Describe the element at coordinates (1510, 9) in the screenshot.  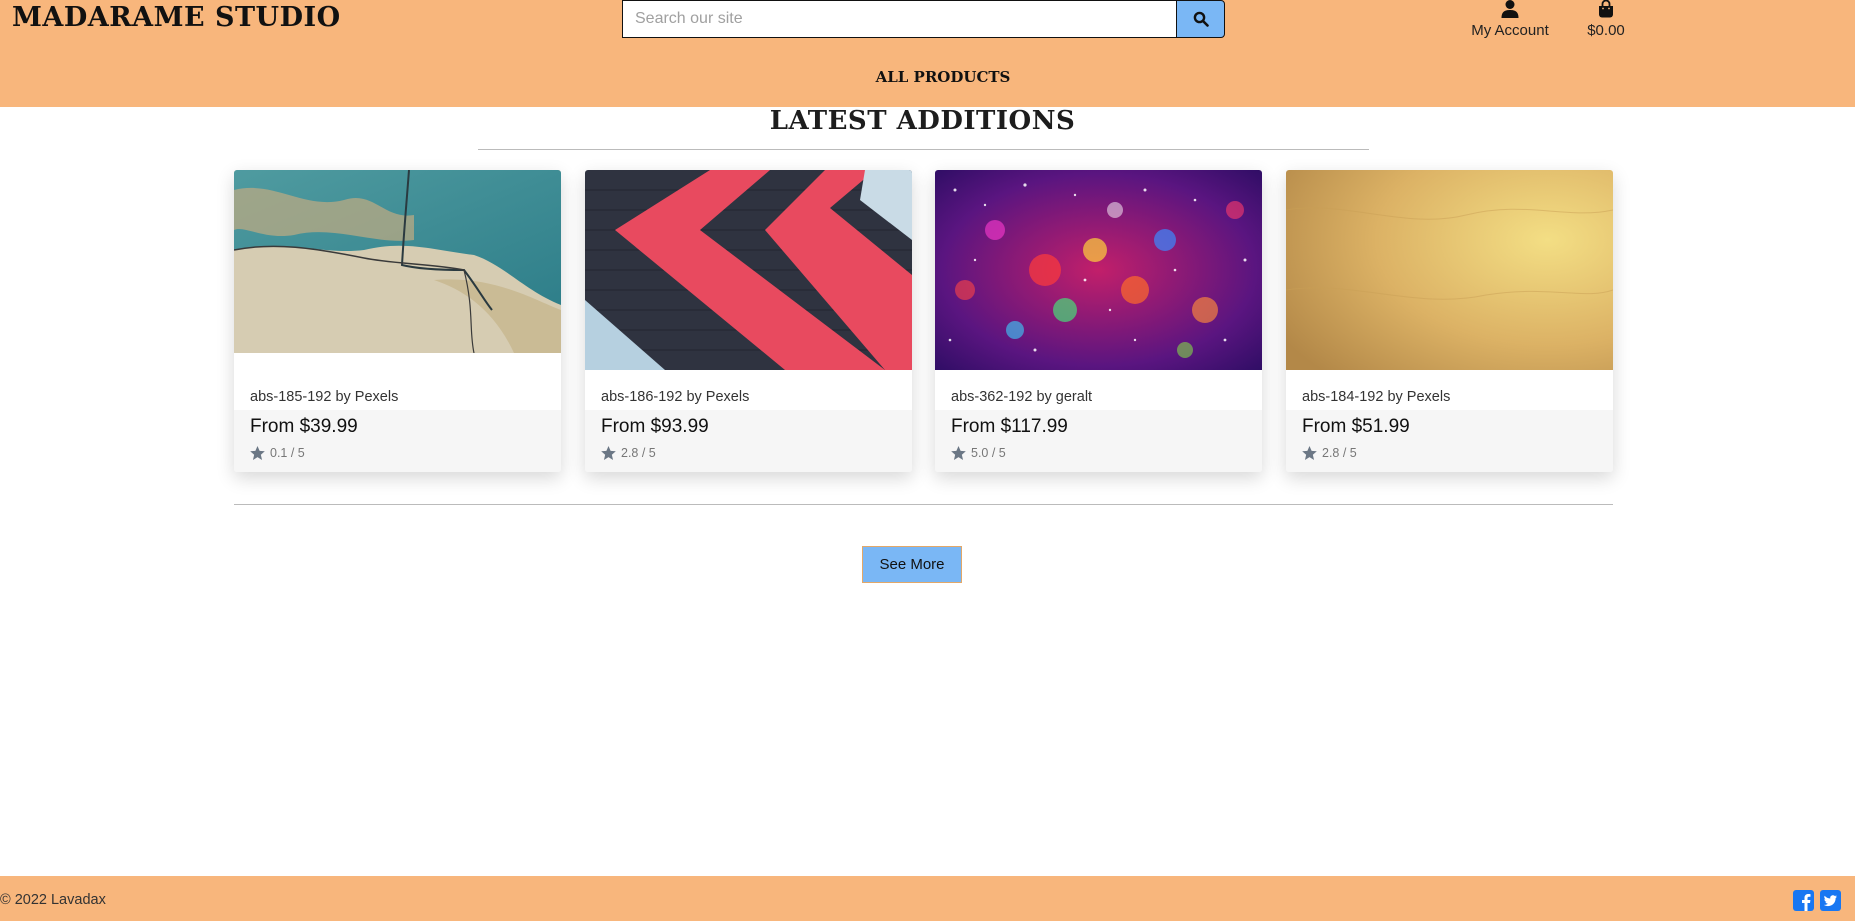
I see `user-icon` at that location.